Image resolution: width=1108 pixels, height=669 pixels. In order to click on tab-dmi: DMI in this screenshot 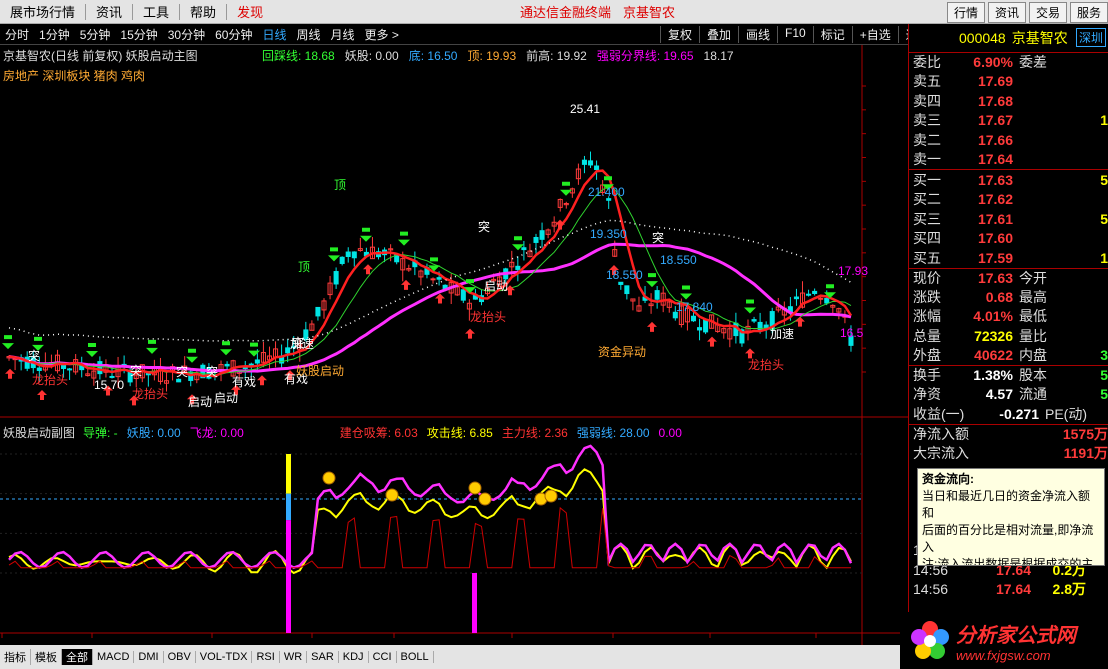, I will do `click(149, 657)`.